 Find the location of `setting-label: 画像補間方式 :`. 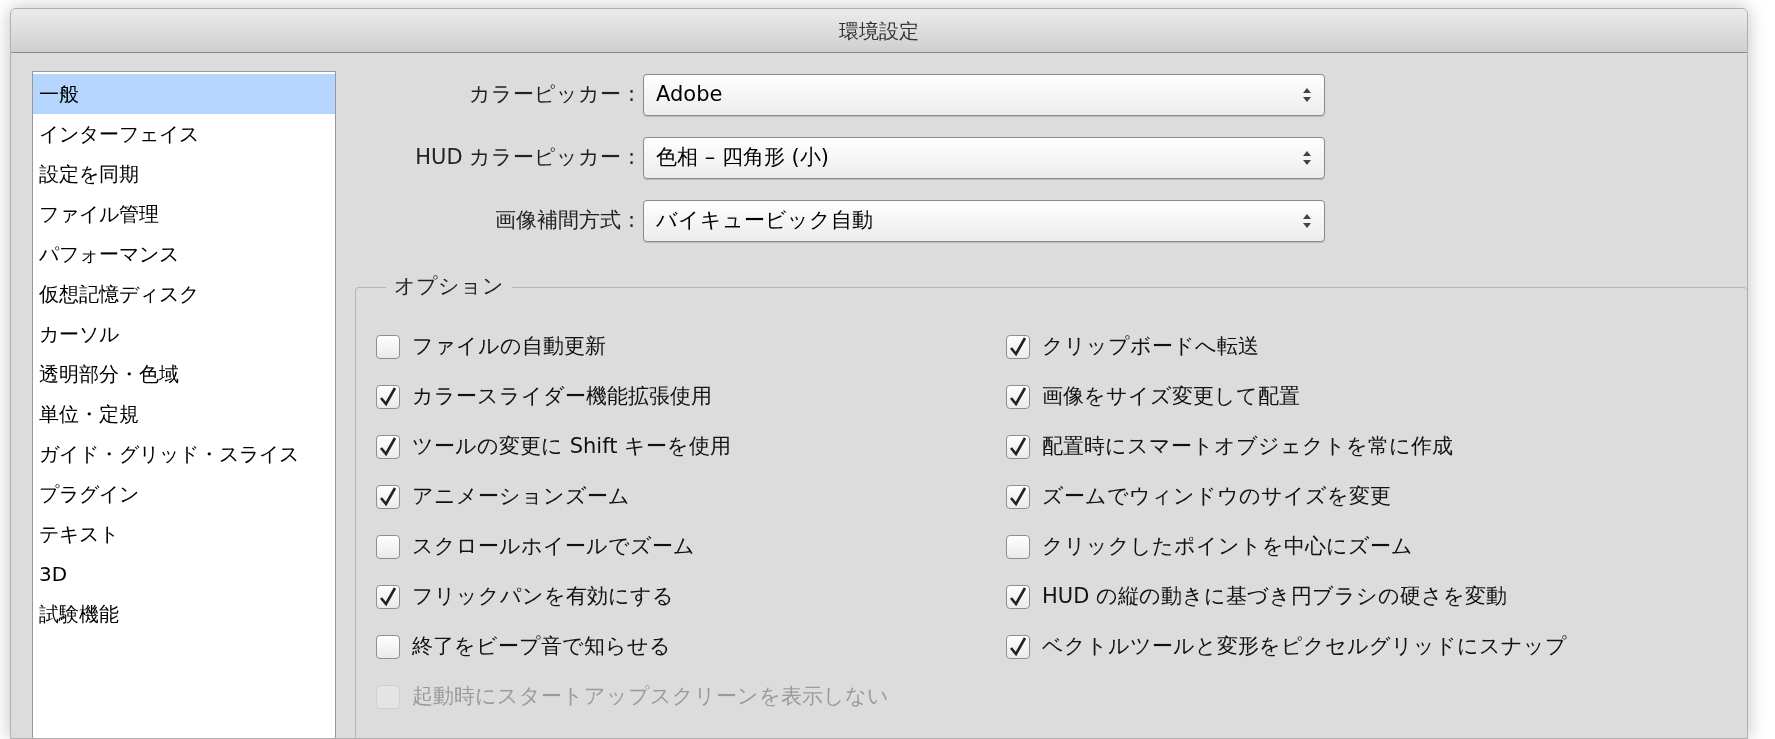

setting-label: 画像補間方式 : is located at coordinates (565, 221).